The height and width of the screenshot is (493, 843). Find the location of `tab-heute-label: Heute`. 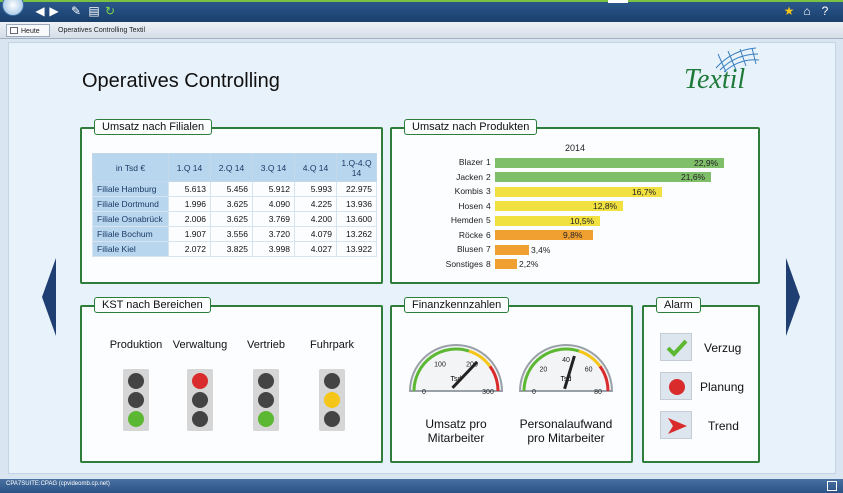

tab-heute-label: Heute is located at coordinates (30, 31).